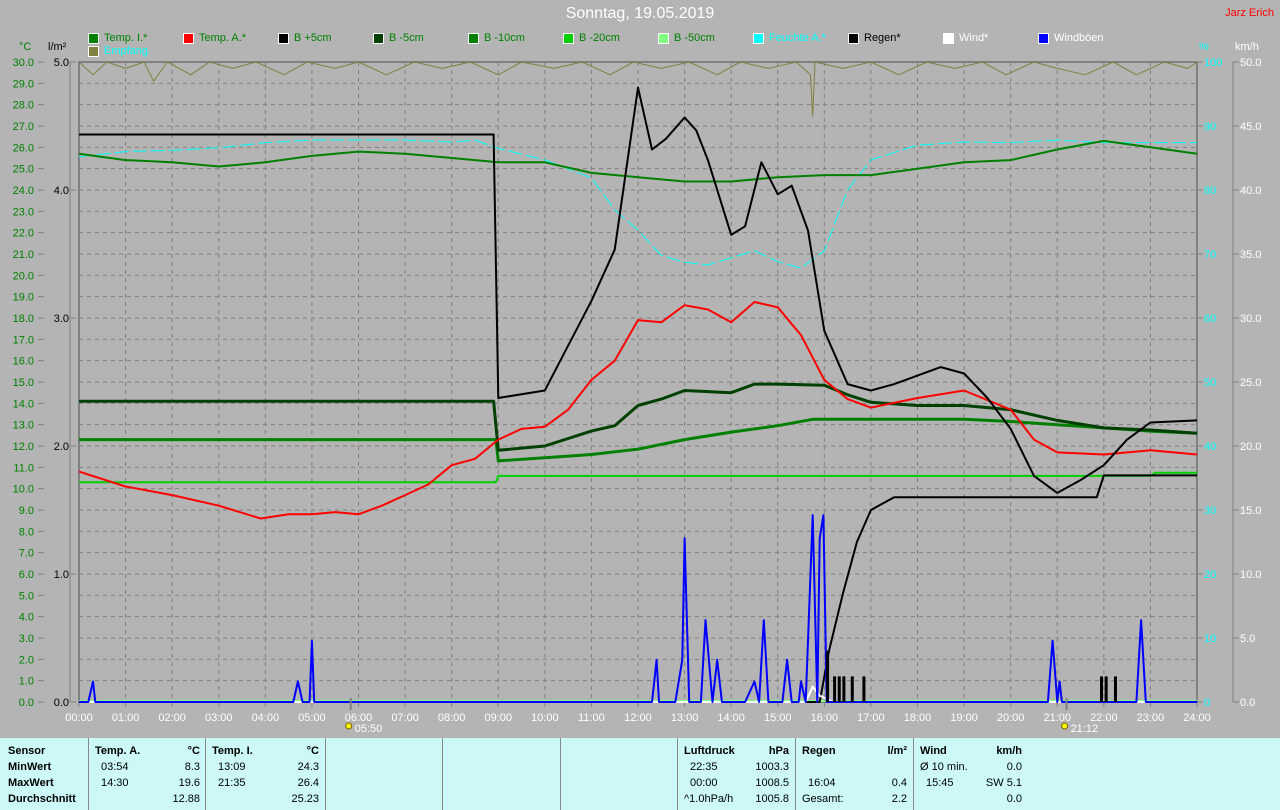 The width and height of the screenshot is (1280, 810). I want to click on temp-tick-label: 20.0, so click(23, 276).